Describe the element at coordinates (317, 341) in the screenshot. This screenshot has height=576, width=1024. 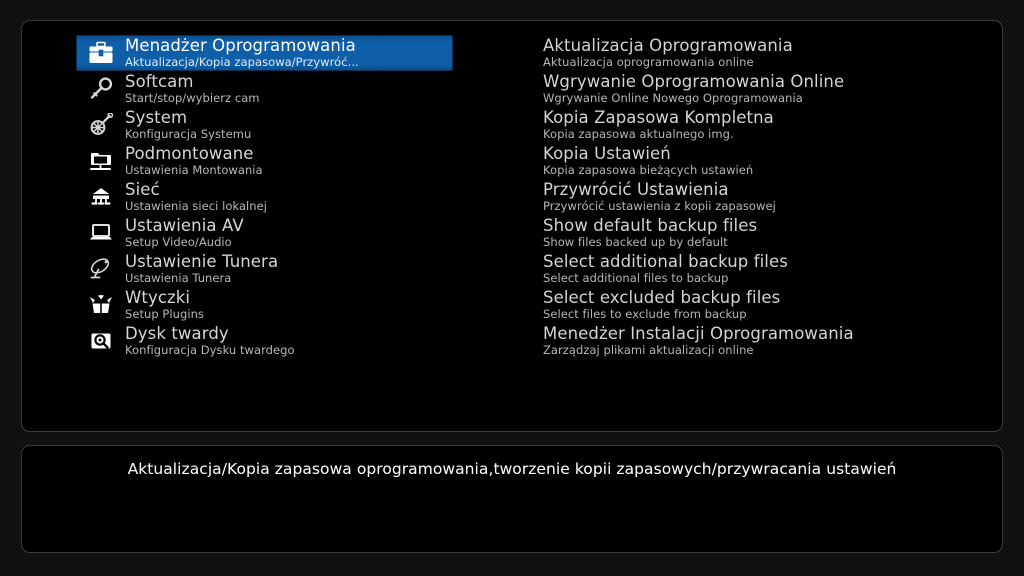
I see `menu-item-text: Dysk twardy Konfiguracja Dysku twardego` at that location.